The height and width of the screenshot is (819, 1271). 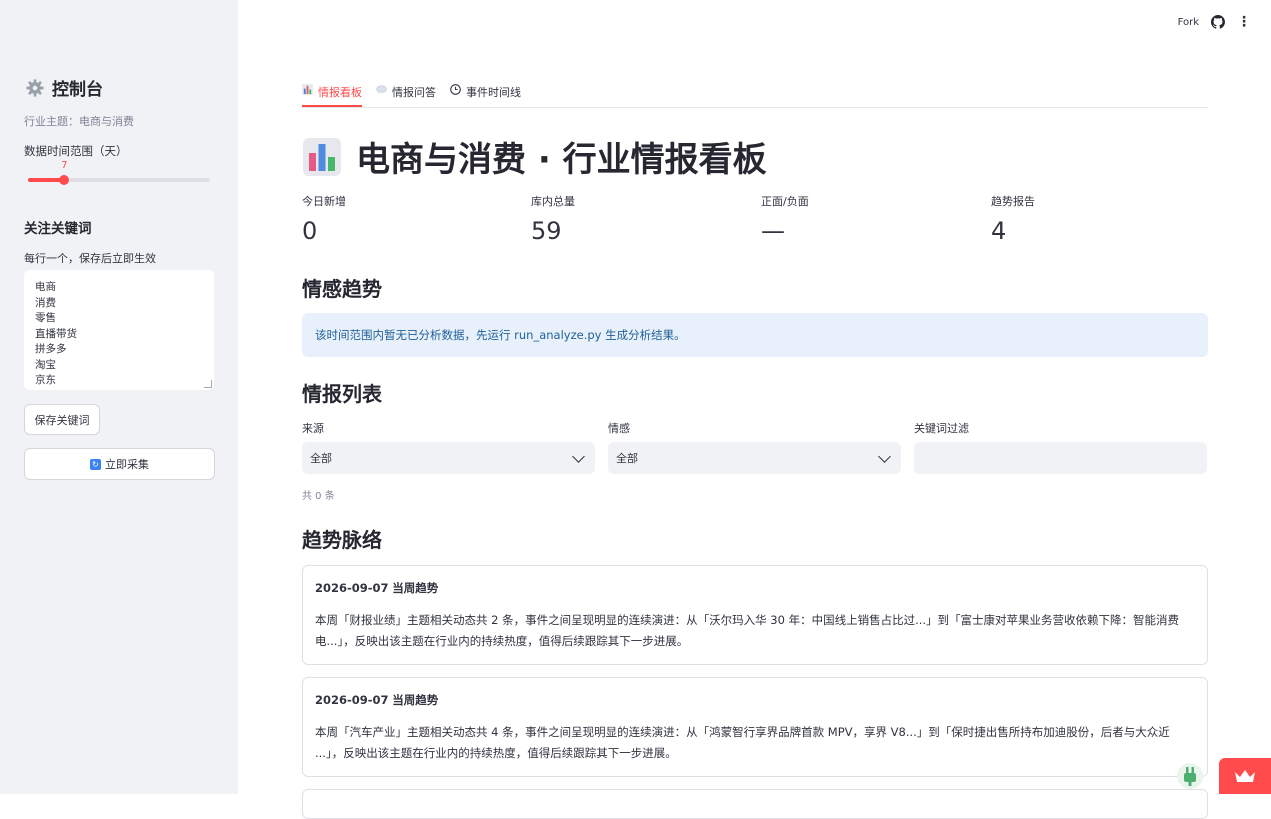 I want to click on app-header: Fork ⋮, so click(x=1214, y=22).